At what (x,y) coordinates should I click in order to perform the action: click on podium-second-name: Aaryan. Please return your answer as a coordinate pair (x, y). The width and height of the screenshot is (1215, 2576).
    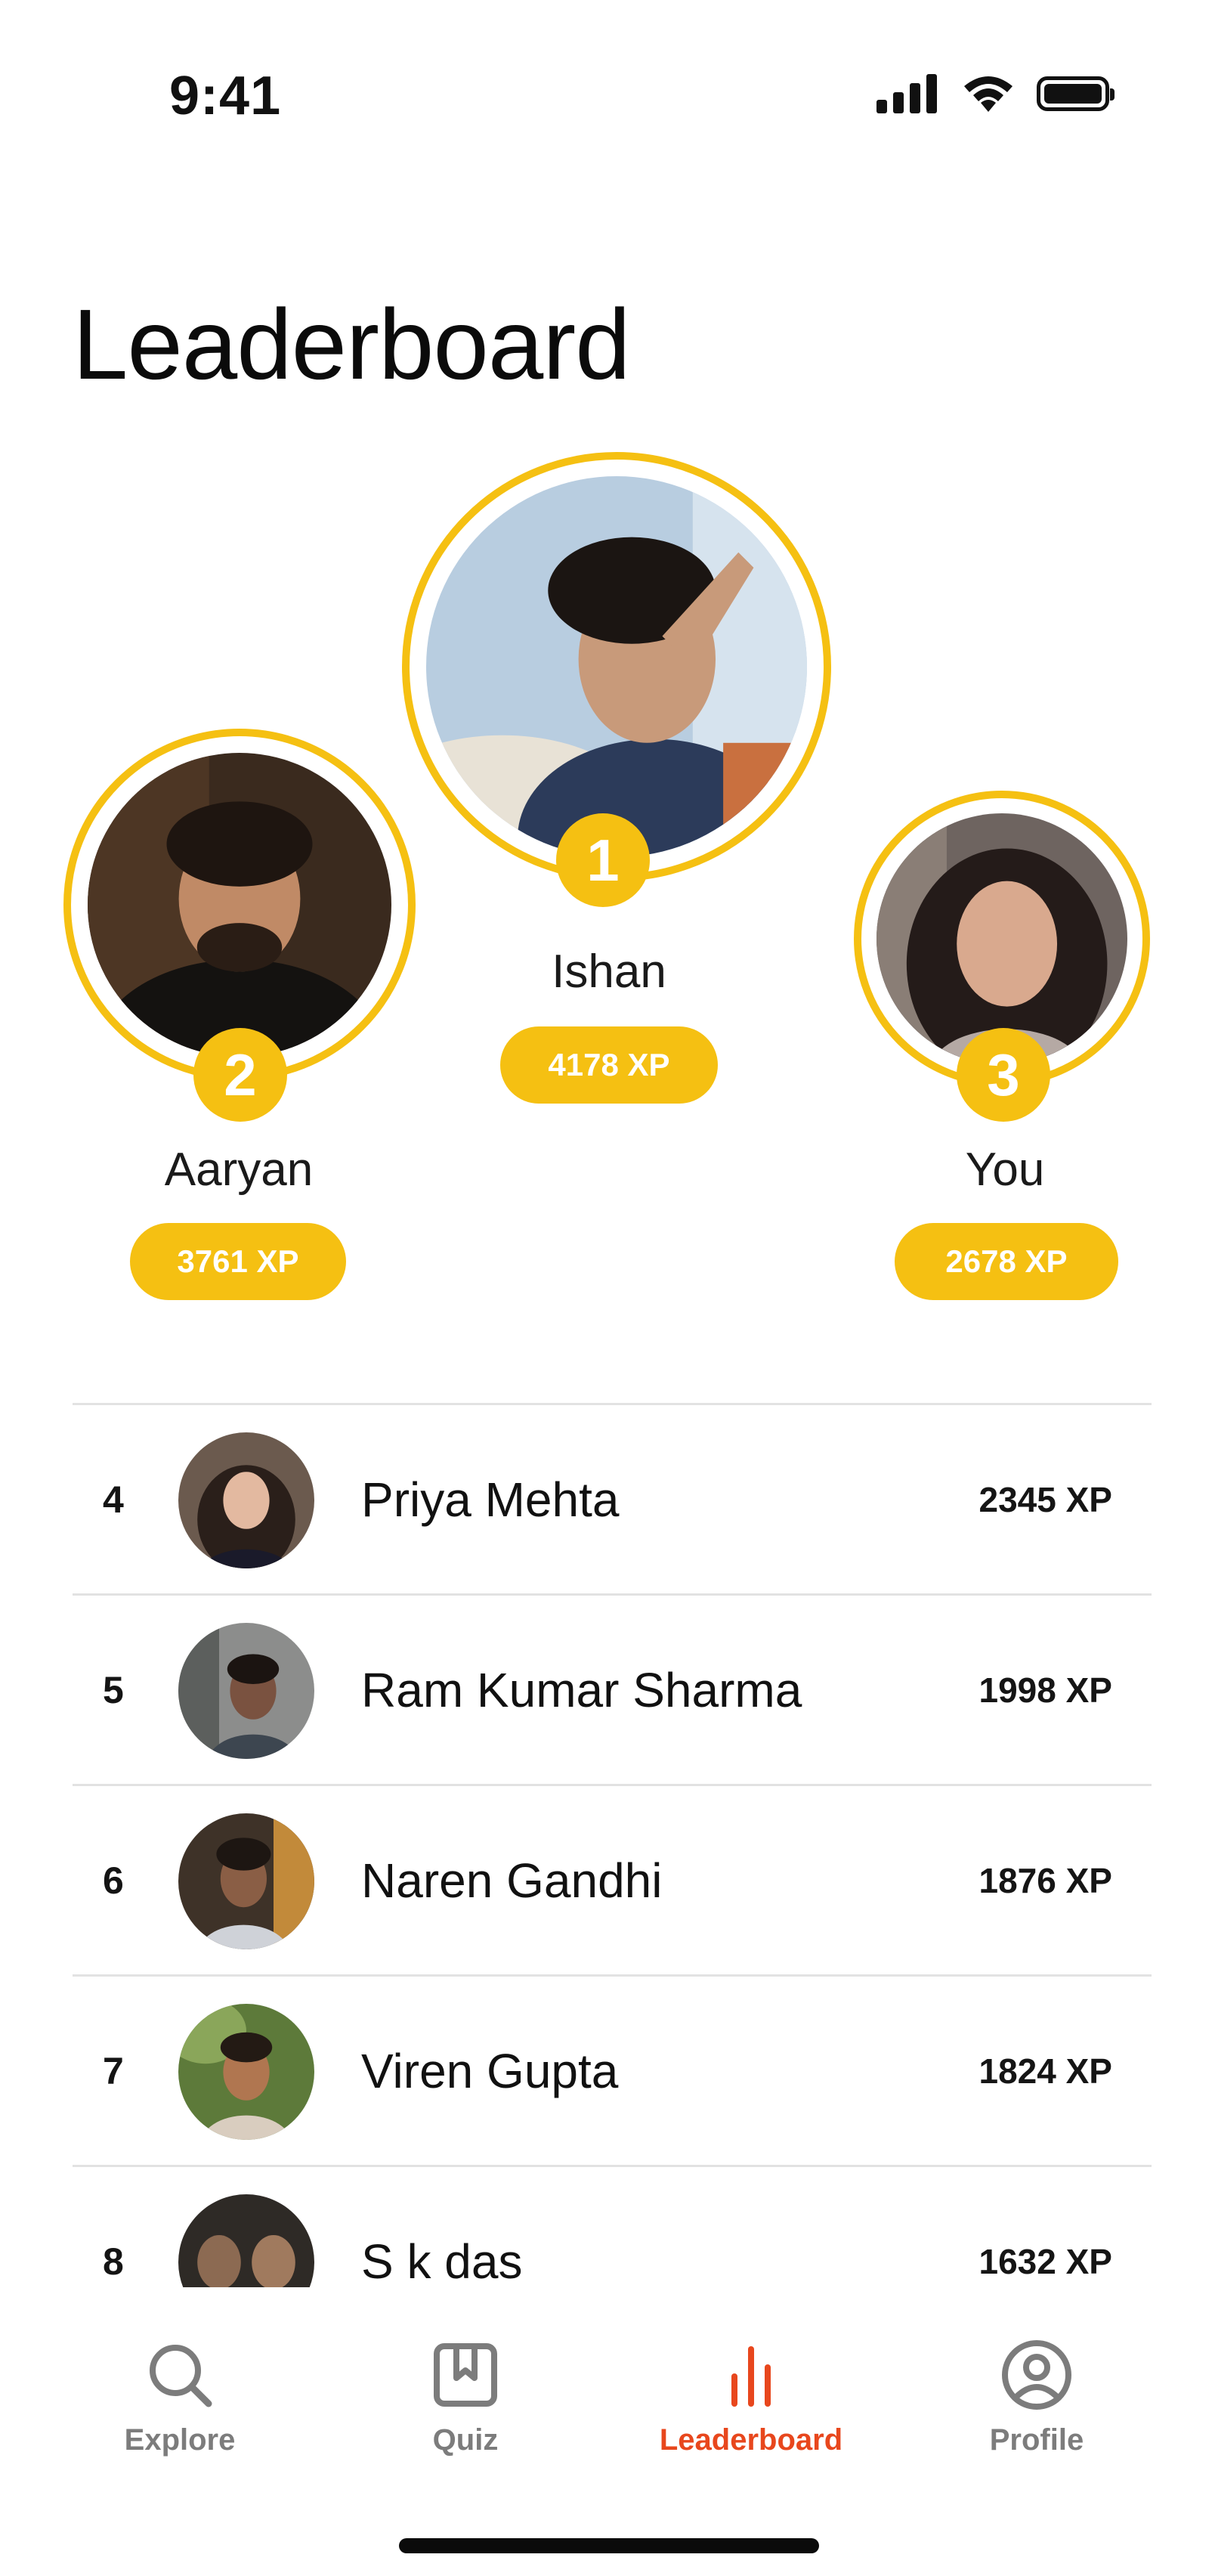
    Looking at the image, I should click on (239, 1170).